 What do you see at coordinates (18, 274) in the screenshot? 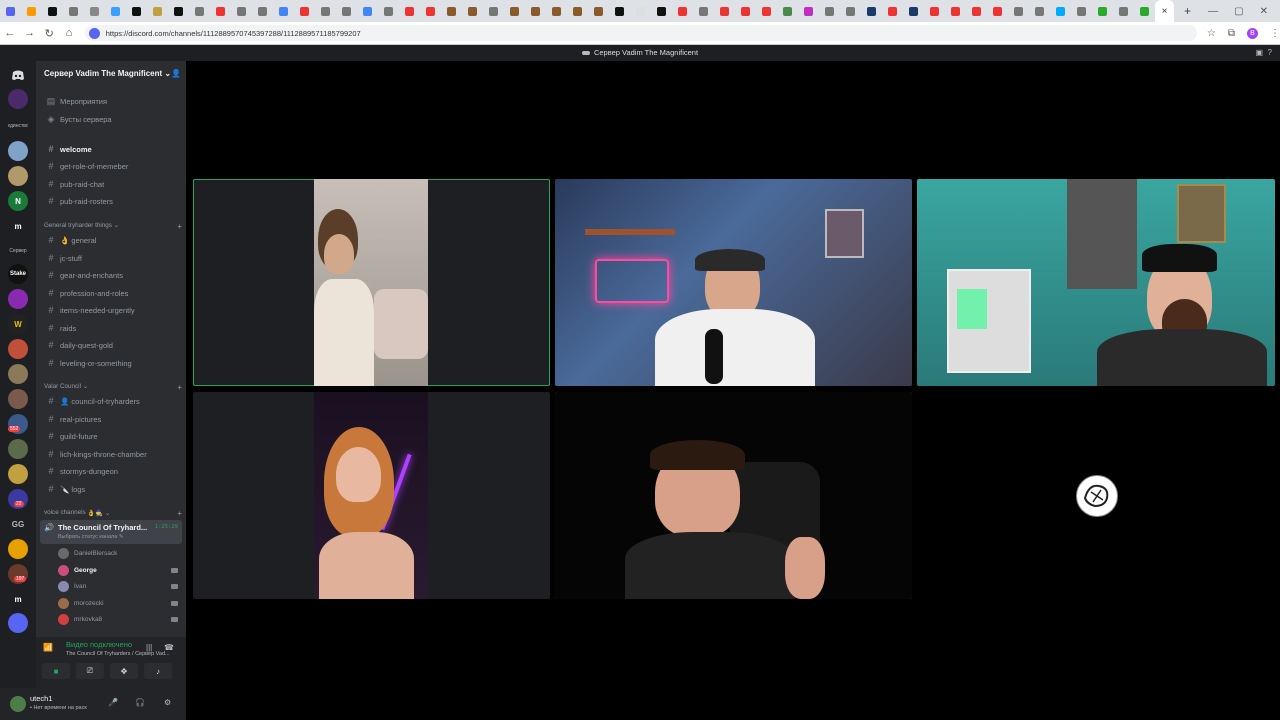
I see `server-icon-stake: Stake` at bounding box center [18, 274].